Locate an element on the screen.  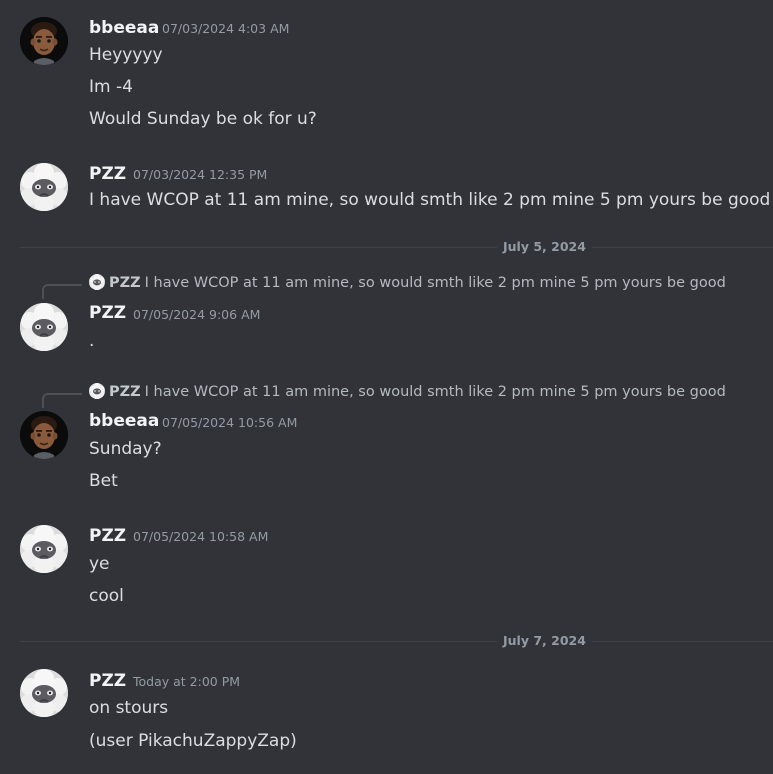
message-timestamp: 07/05/2024 10:56 AM is located at coordinates (229, 423).